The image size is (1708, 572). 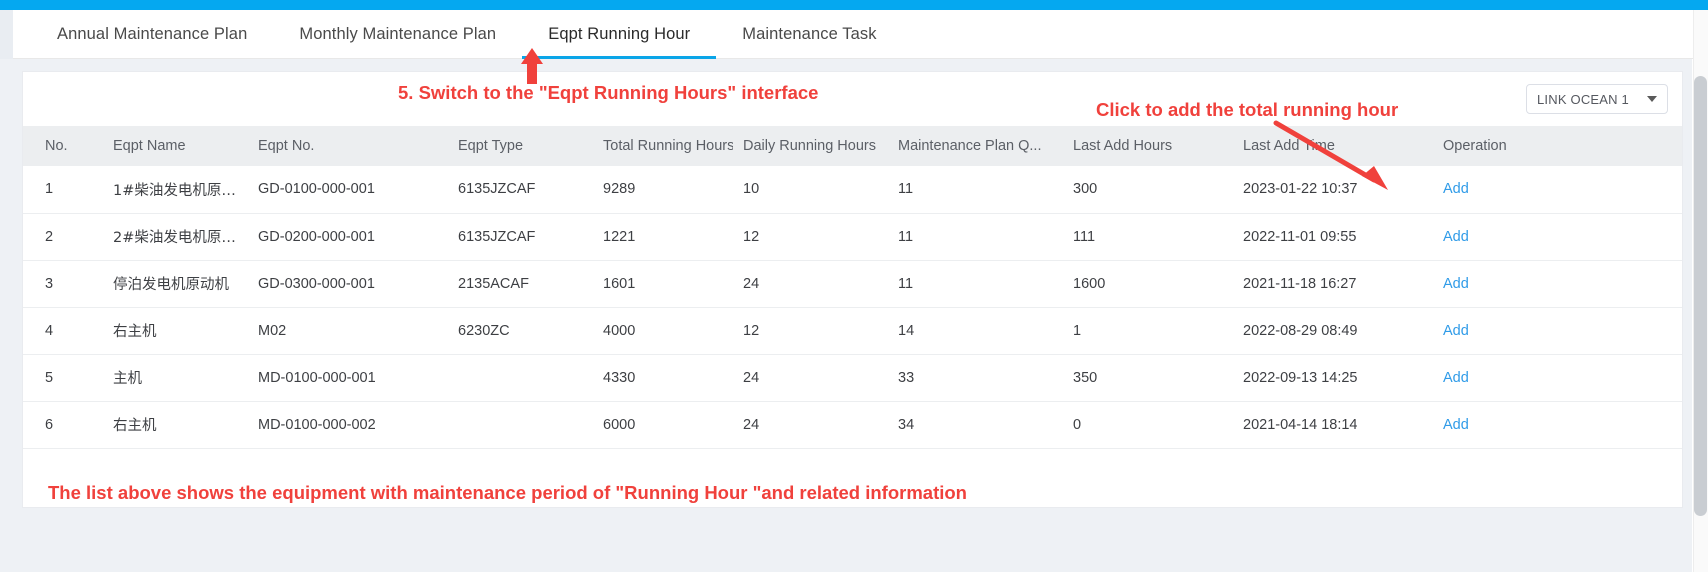 What do you see at coordinates (1333, 190) in the screenshot?
I see `cell-last-add-time: 2023-01-22 10:37` at bounding box center [1333, 190].